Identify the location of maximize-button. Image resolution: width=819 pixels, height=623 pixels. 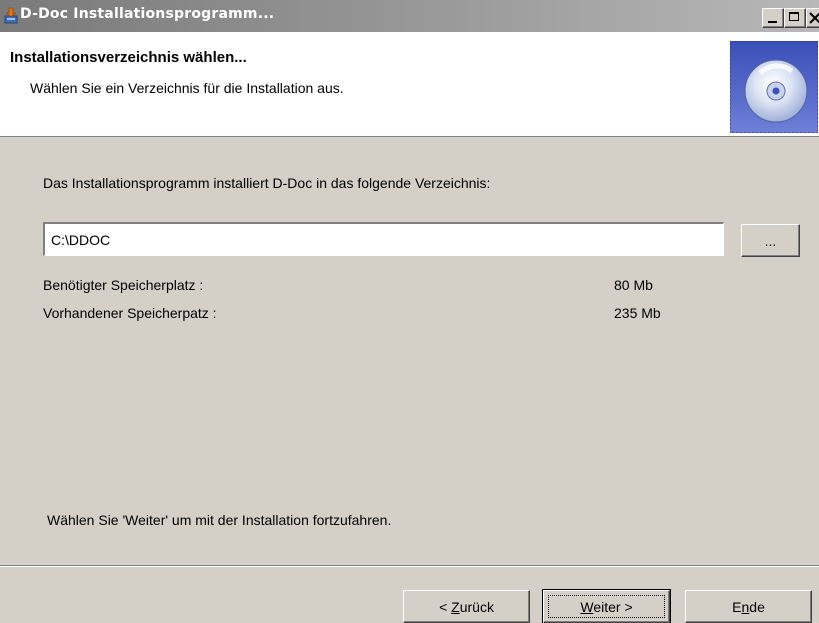
(795, 18).